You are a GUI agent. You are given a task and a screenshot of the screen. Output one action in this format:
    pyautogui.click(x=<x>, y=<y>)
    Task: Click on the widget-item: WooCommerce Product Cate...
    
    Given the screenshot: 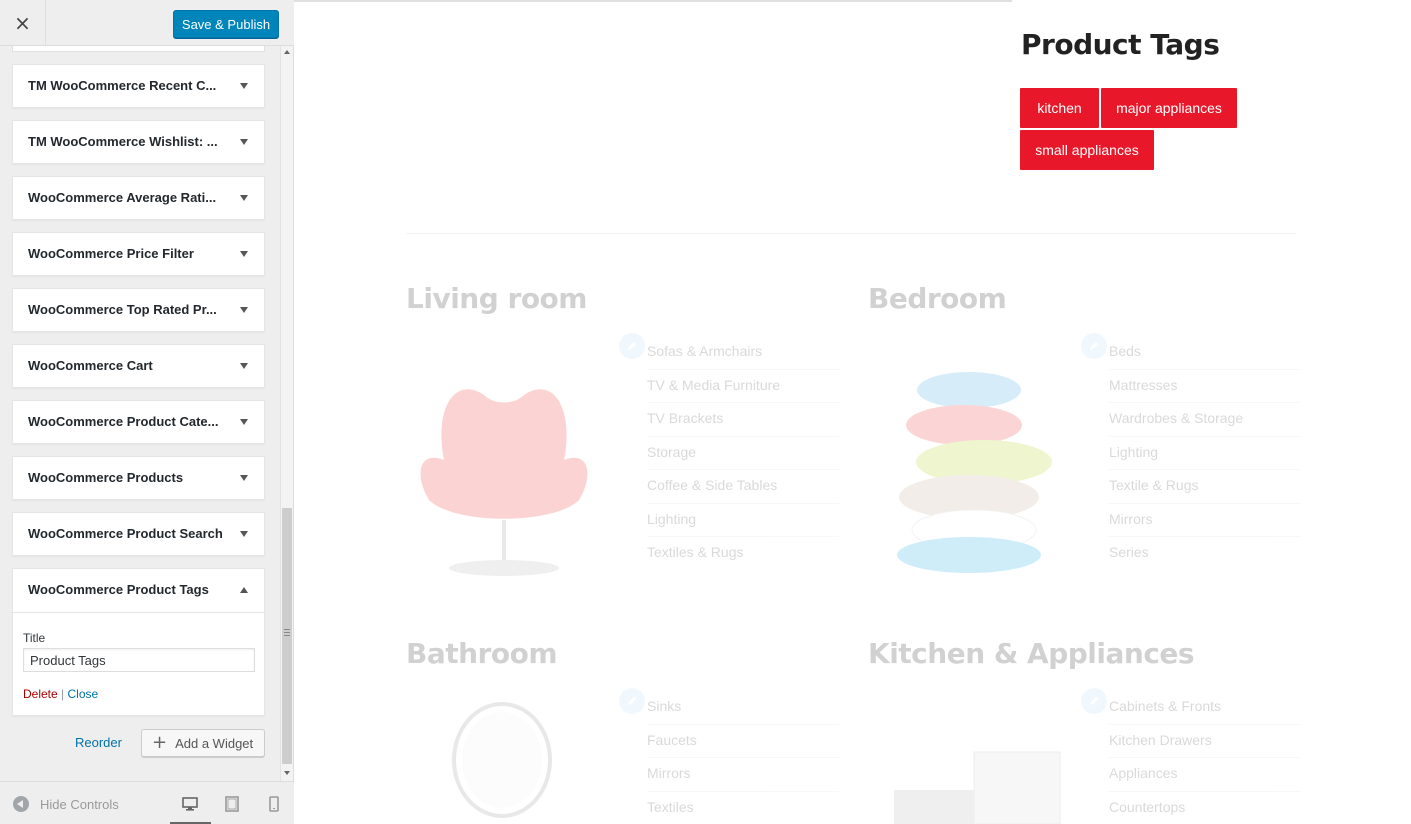 What is the action you would take?
    pyautogui.click(x=138, y=422)
    